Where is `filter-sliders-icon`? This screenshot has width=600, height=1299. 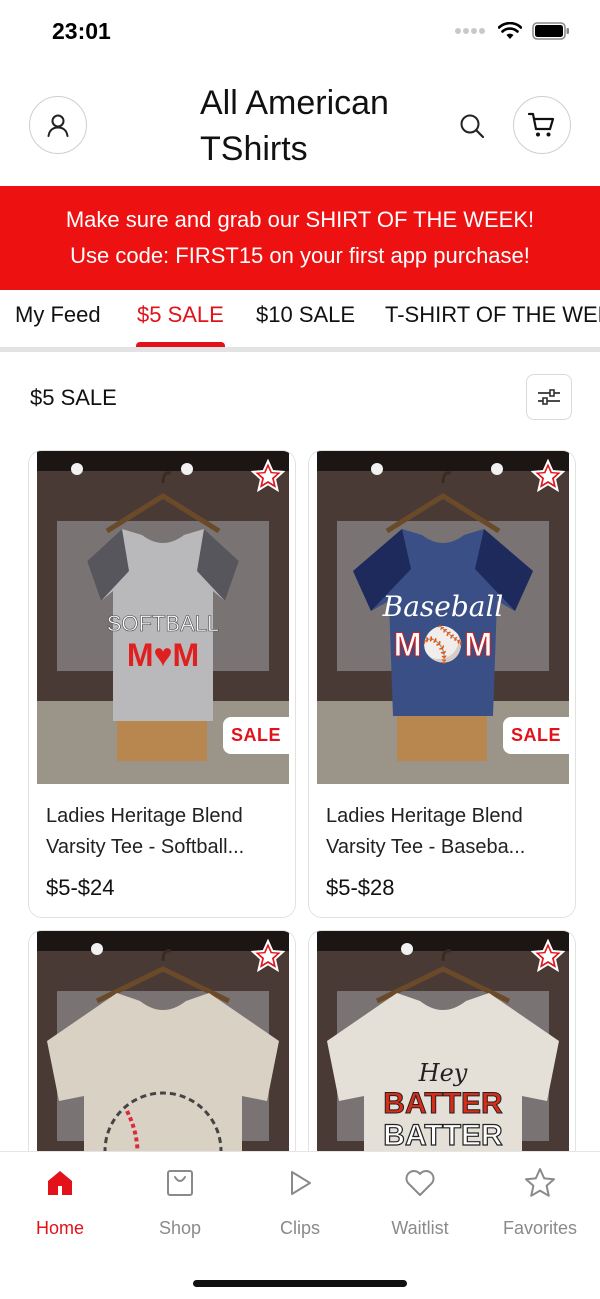 filter-sliders-icon is located at coordinates (549, 397).